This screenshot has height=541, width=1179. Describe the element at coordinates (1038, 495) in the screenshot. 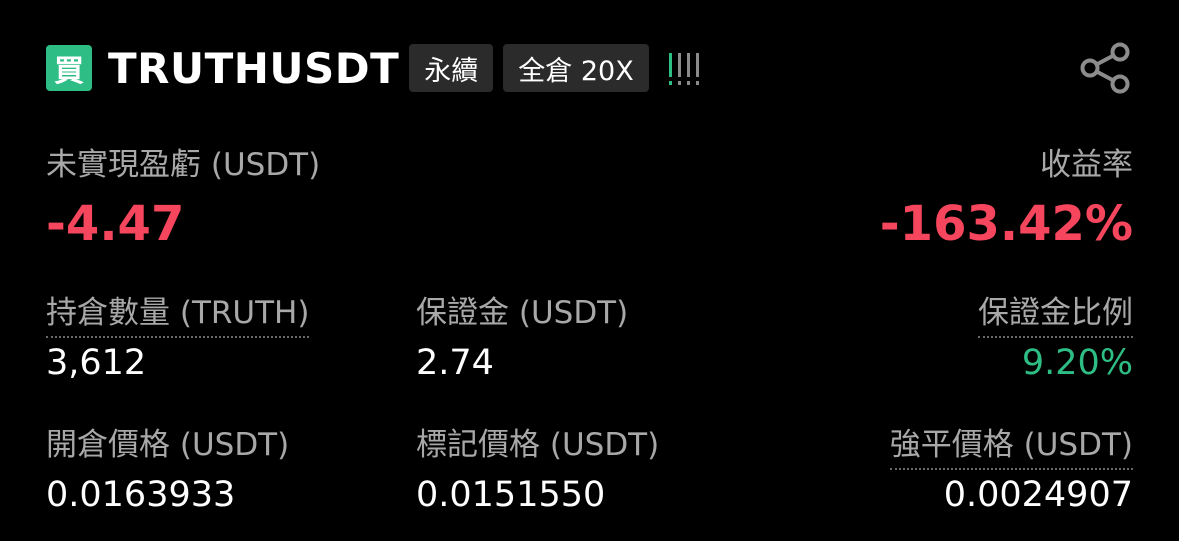

I see `liquidation-price-value: 0.0024907` at that location.